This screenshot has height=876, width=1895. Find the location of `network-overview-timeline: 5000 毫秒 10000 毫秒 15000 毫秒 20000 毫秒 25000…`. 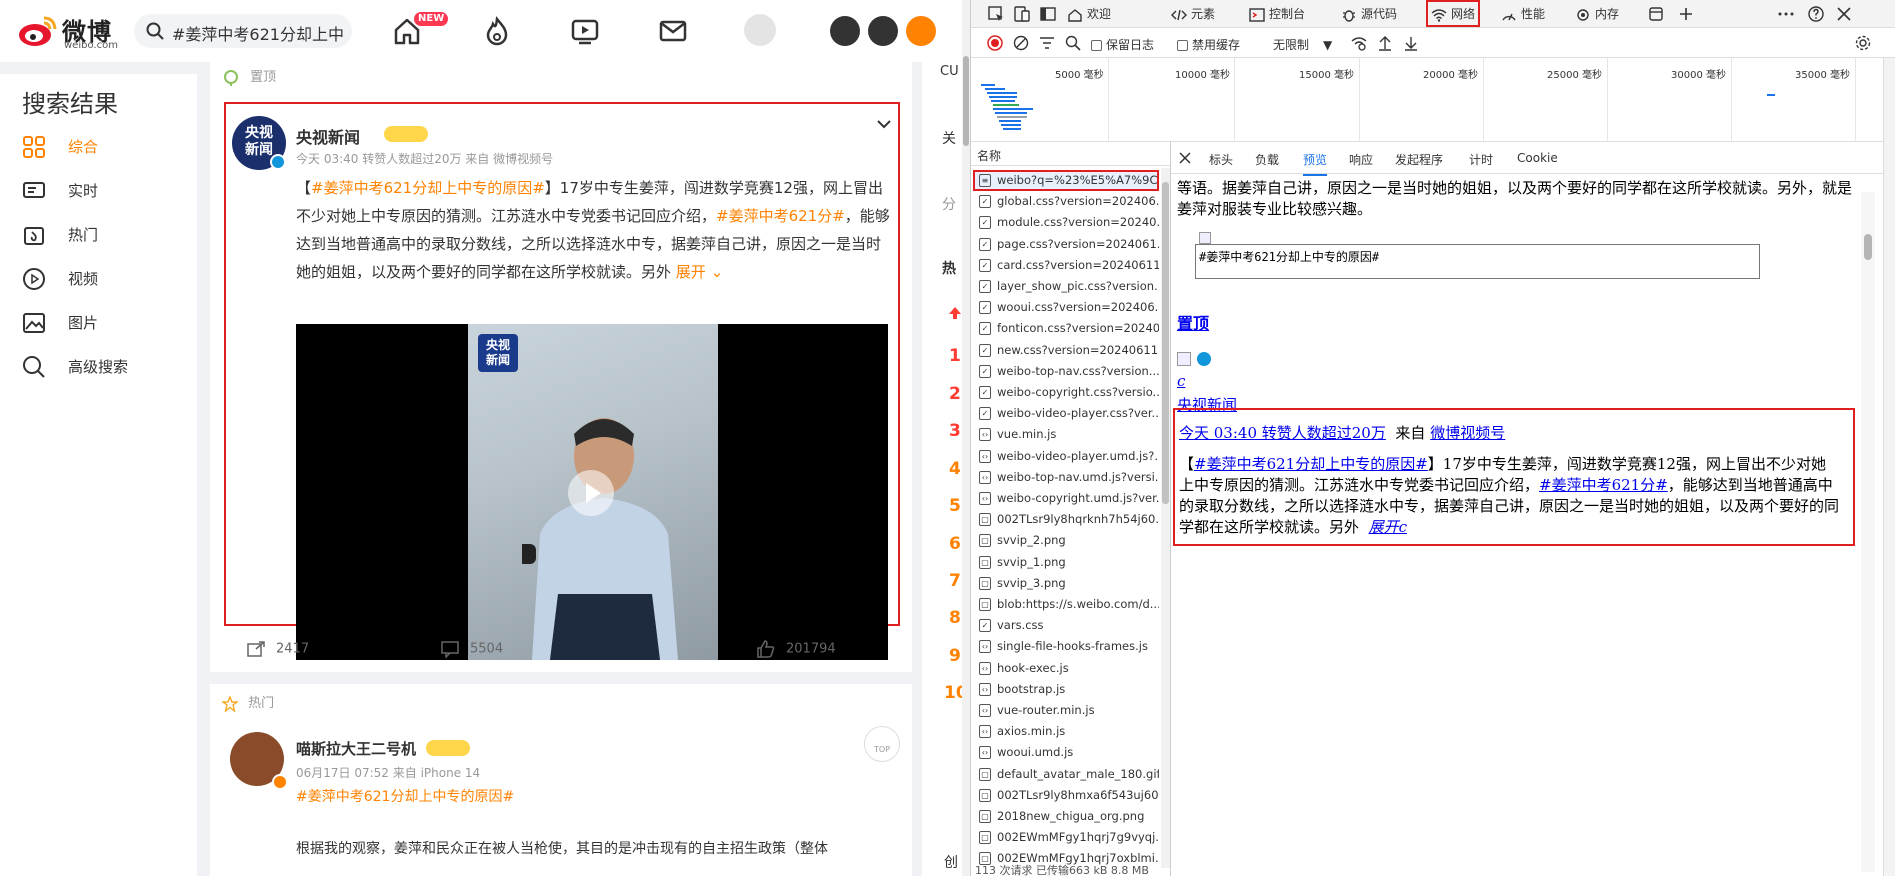

network-overview-timeline: 5000 毫秒 10000 毫秒 15000 毫秒 20000 毫秒 25000… is located at coordinates (1427, 100).